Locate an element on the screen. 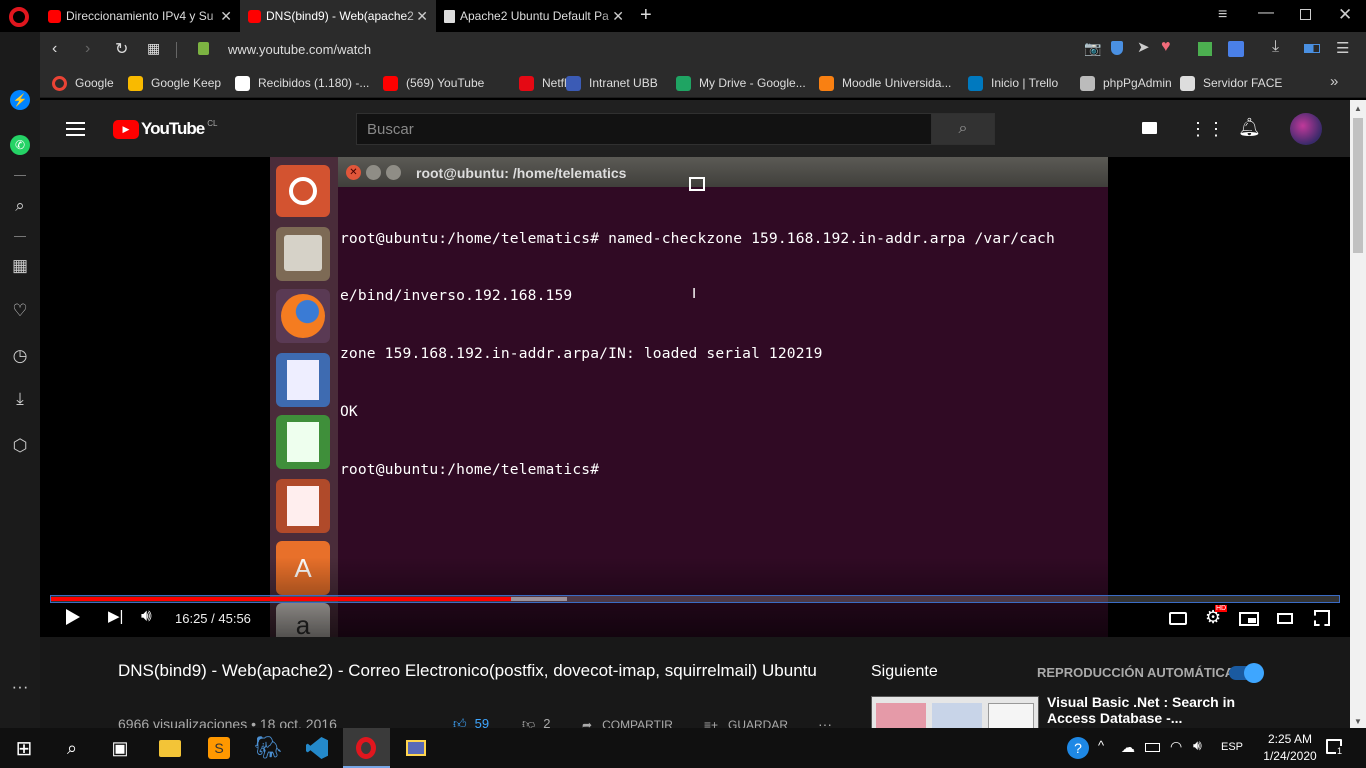 The image size is (1366, 768). miniplayer-icon is located at coordinates (1249, 619).